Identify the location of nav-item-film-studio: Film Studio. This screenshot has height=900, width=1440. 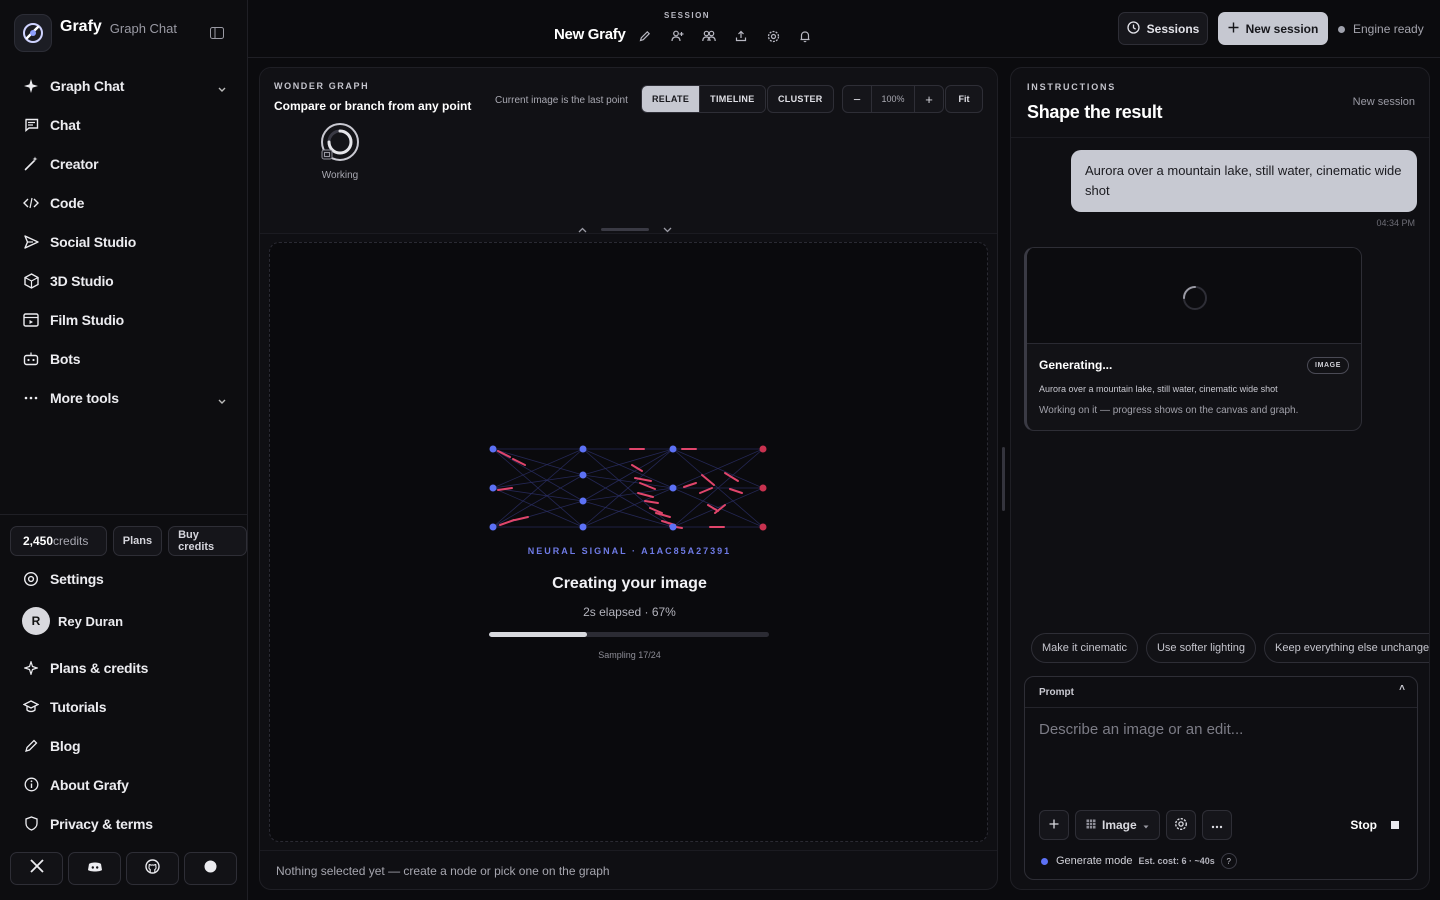
(124, 319).